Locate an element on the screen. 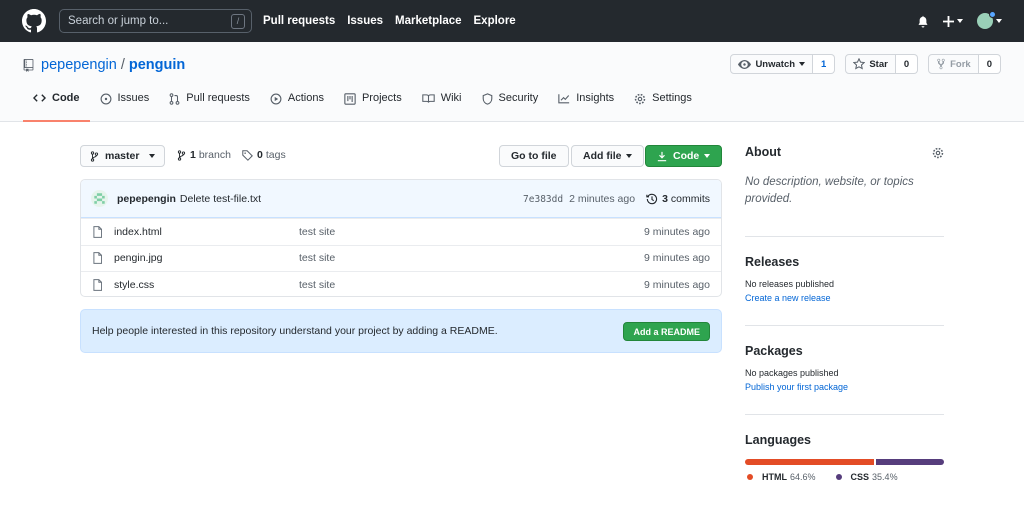  releases-title: Releases is located at coordinates (844, 262).